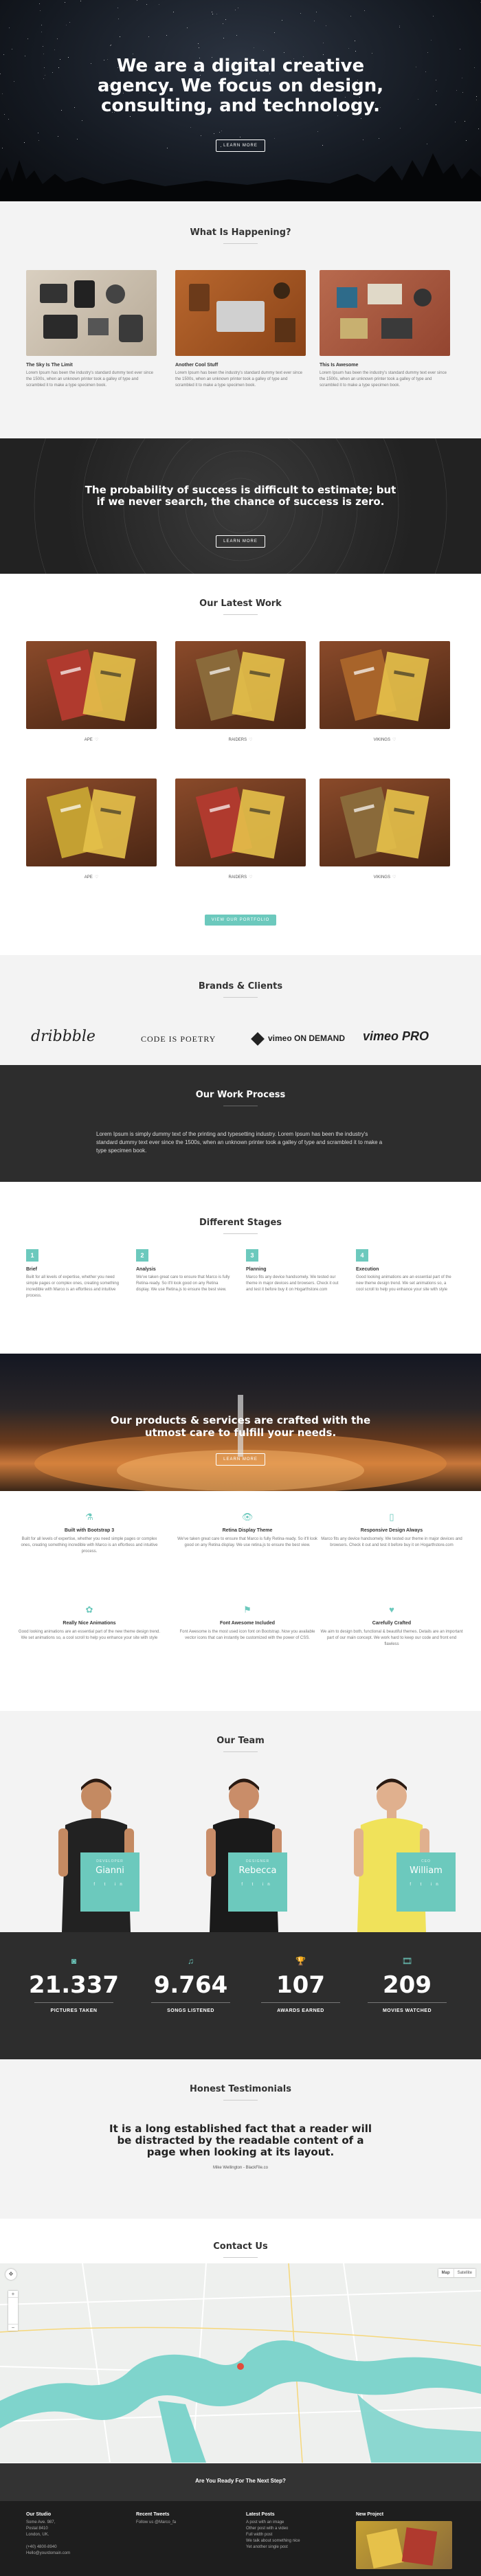  What do you see at coordinates (247, 1517) in the screenshot?
I see `eye-icon: 👁` at bounding box center [247, 1517].